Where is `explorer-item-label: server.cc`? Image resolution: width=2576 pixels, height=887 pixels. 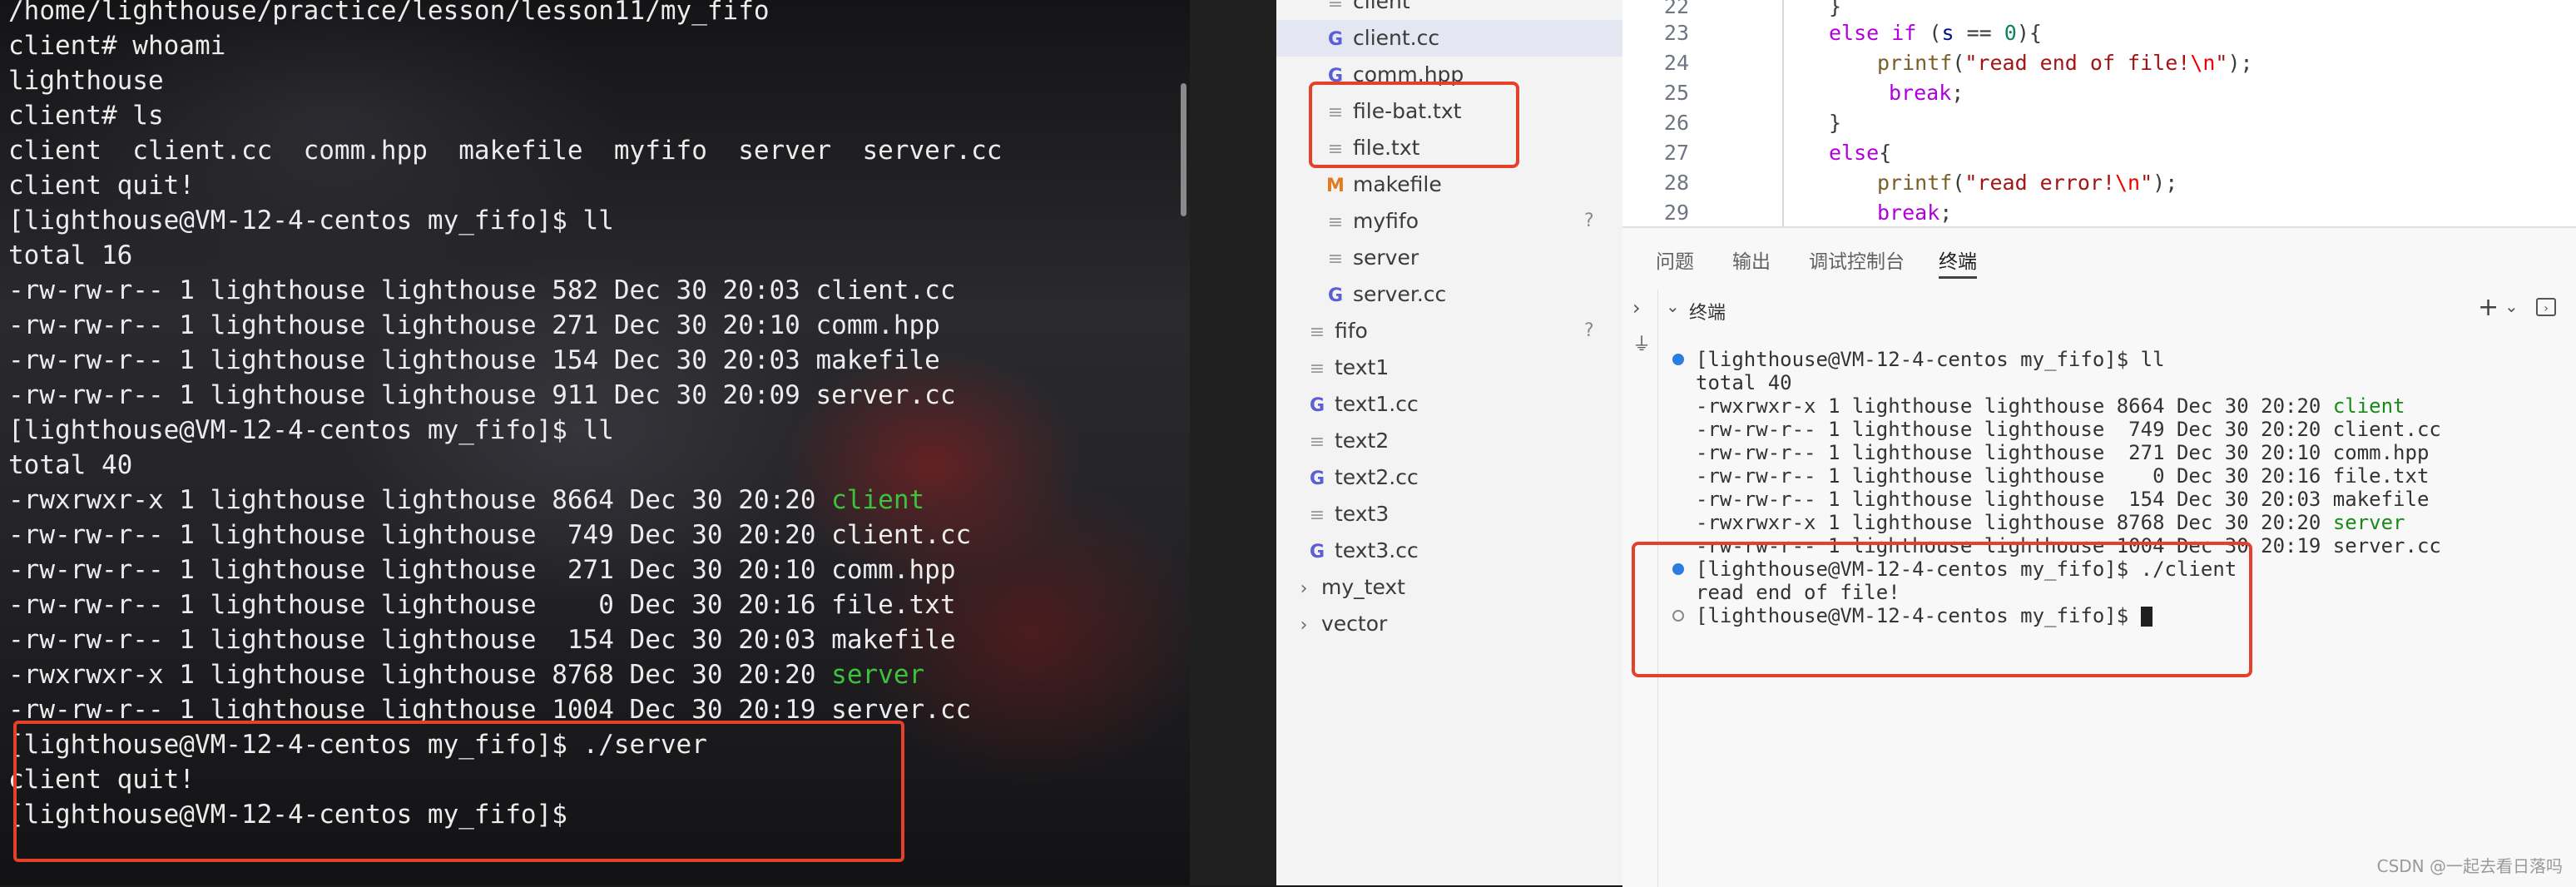 explorer-item-label: server.cc is located at coordinates (1400, 294).